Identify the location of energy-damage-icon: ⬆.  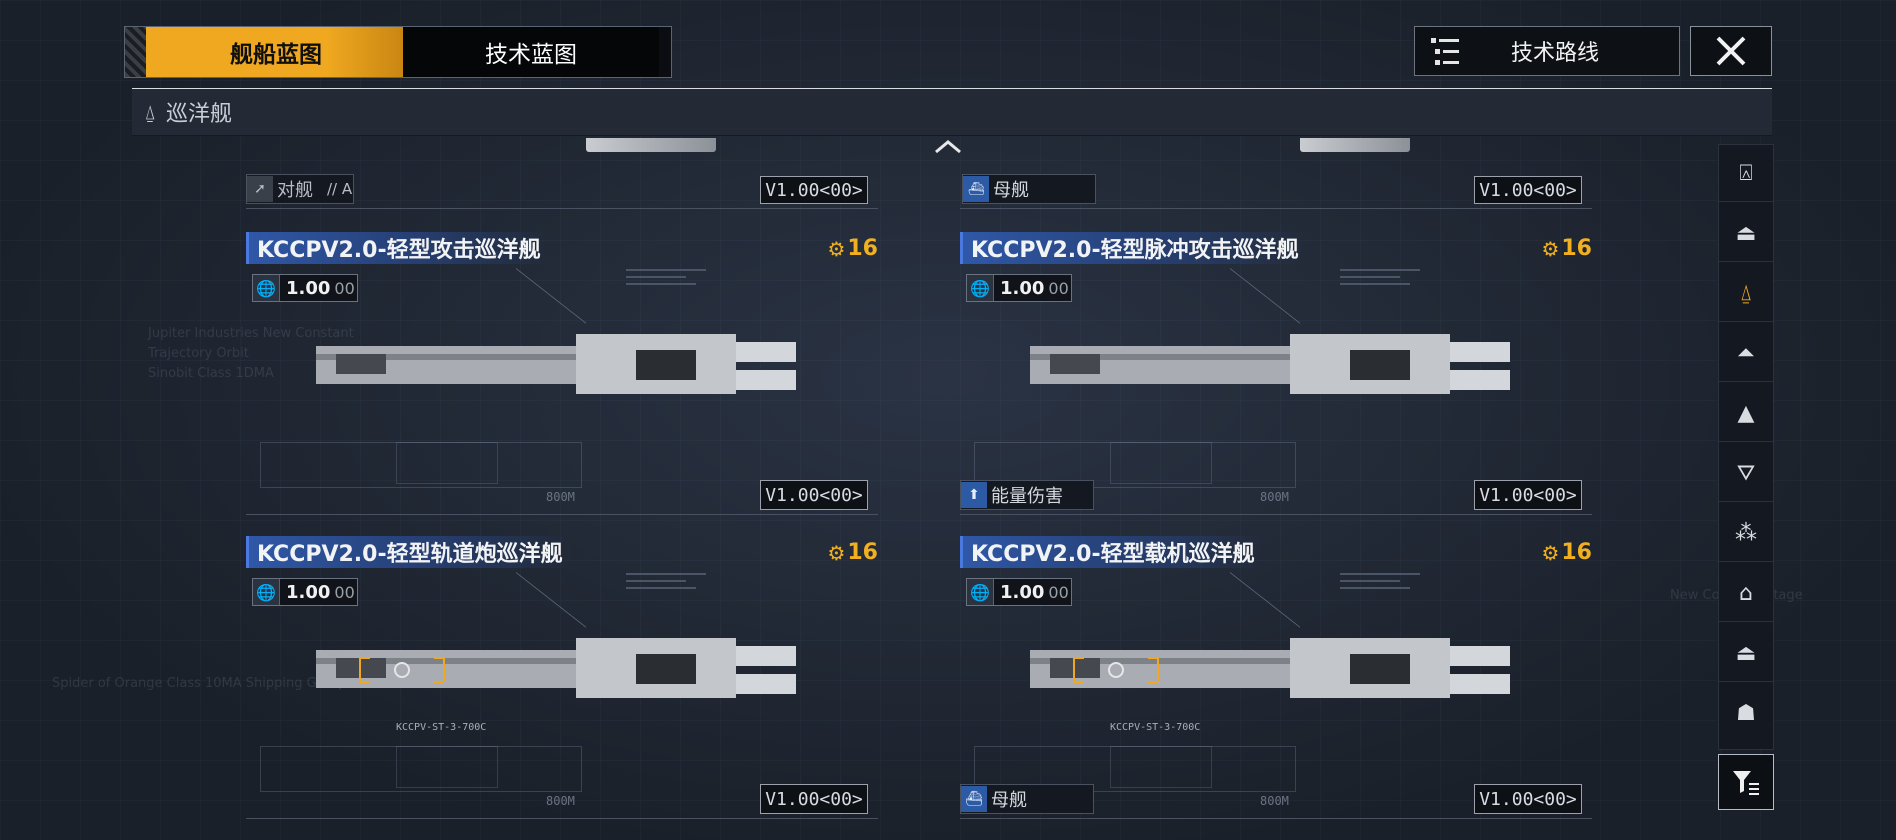
(974, 495).